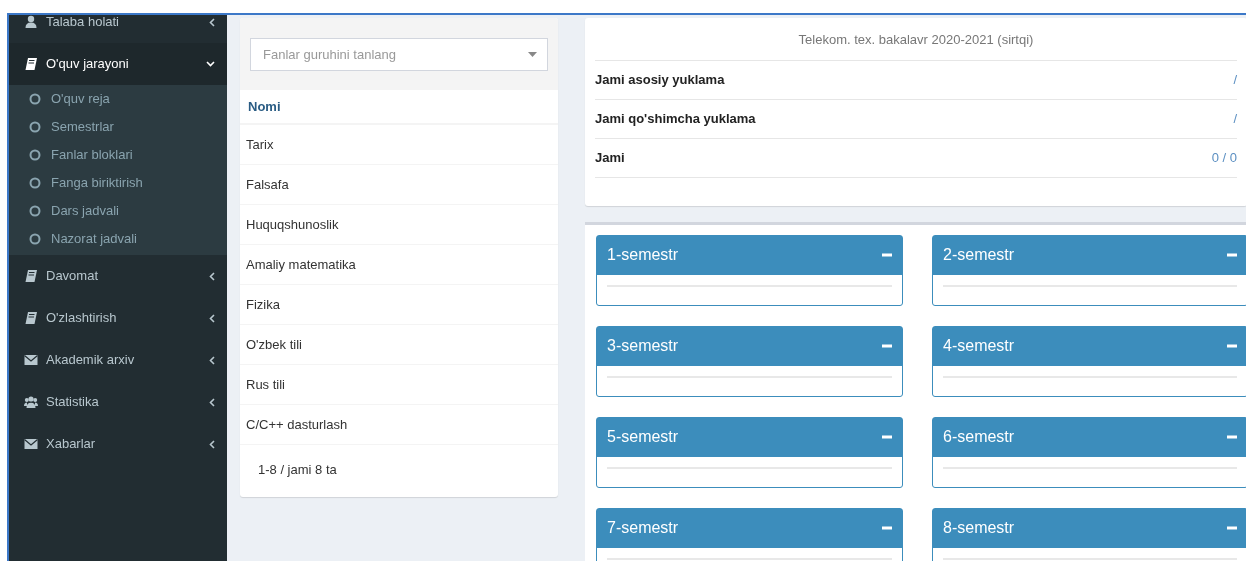  Describe the element at coordinates (643, 346) in the screenshot. I see `panel-title: 3-semestr` at that location.